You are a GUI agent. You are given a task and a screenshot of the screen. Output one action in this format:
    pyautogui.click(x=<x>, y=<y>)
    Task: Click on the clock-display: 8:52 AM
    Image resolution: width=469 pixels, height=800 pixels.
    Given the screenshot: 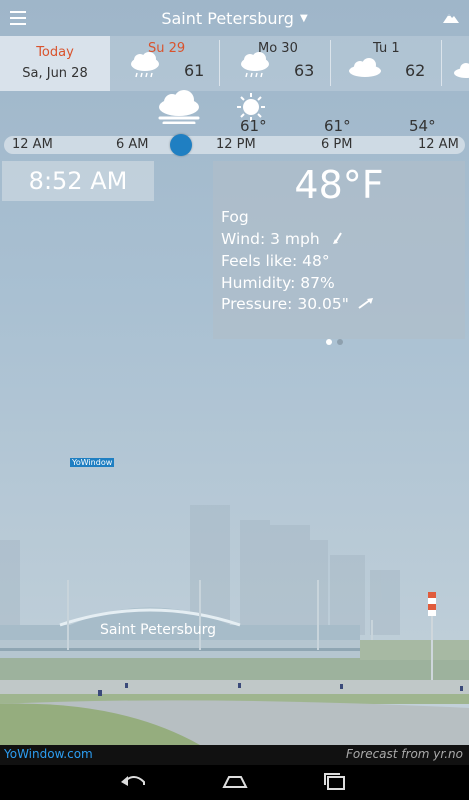 What is the action you would take?
    pyautogui.click(x=78, y=181)
    